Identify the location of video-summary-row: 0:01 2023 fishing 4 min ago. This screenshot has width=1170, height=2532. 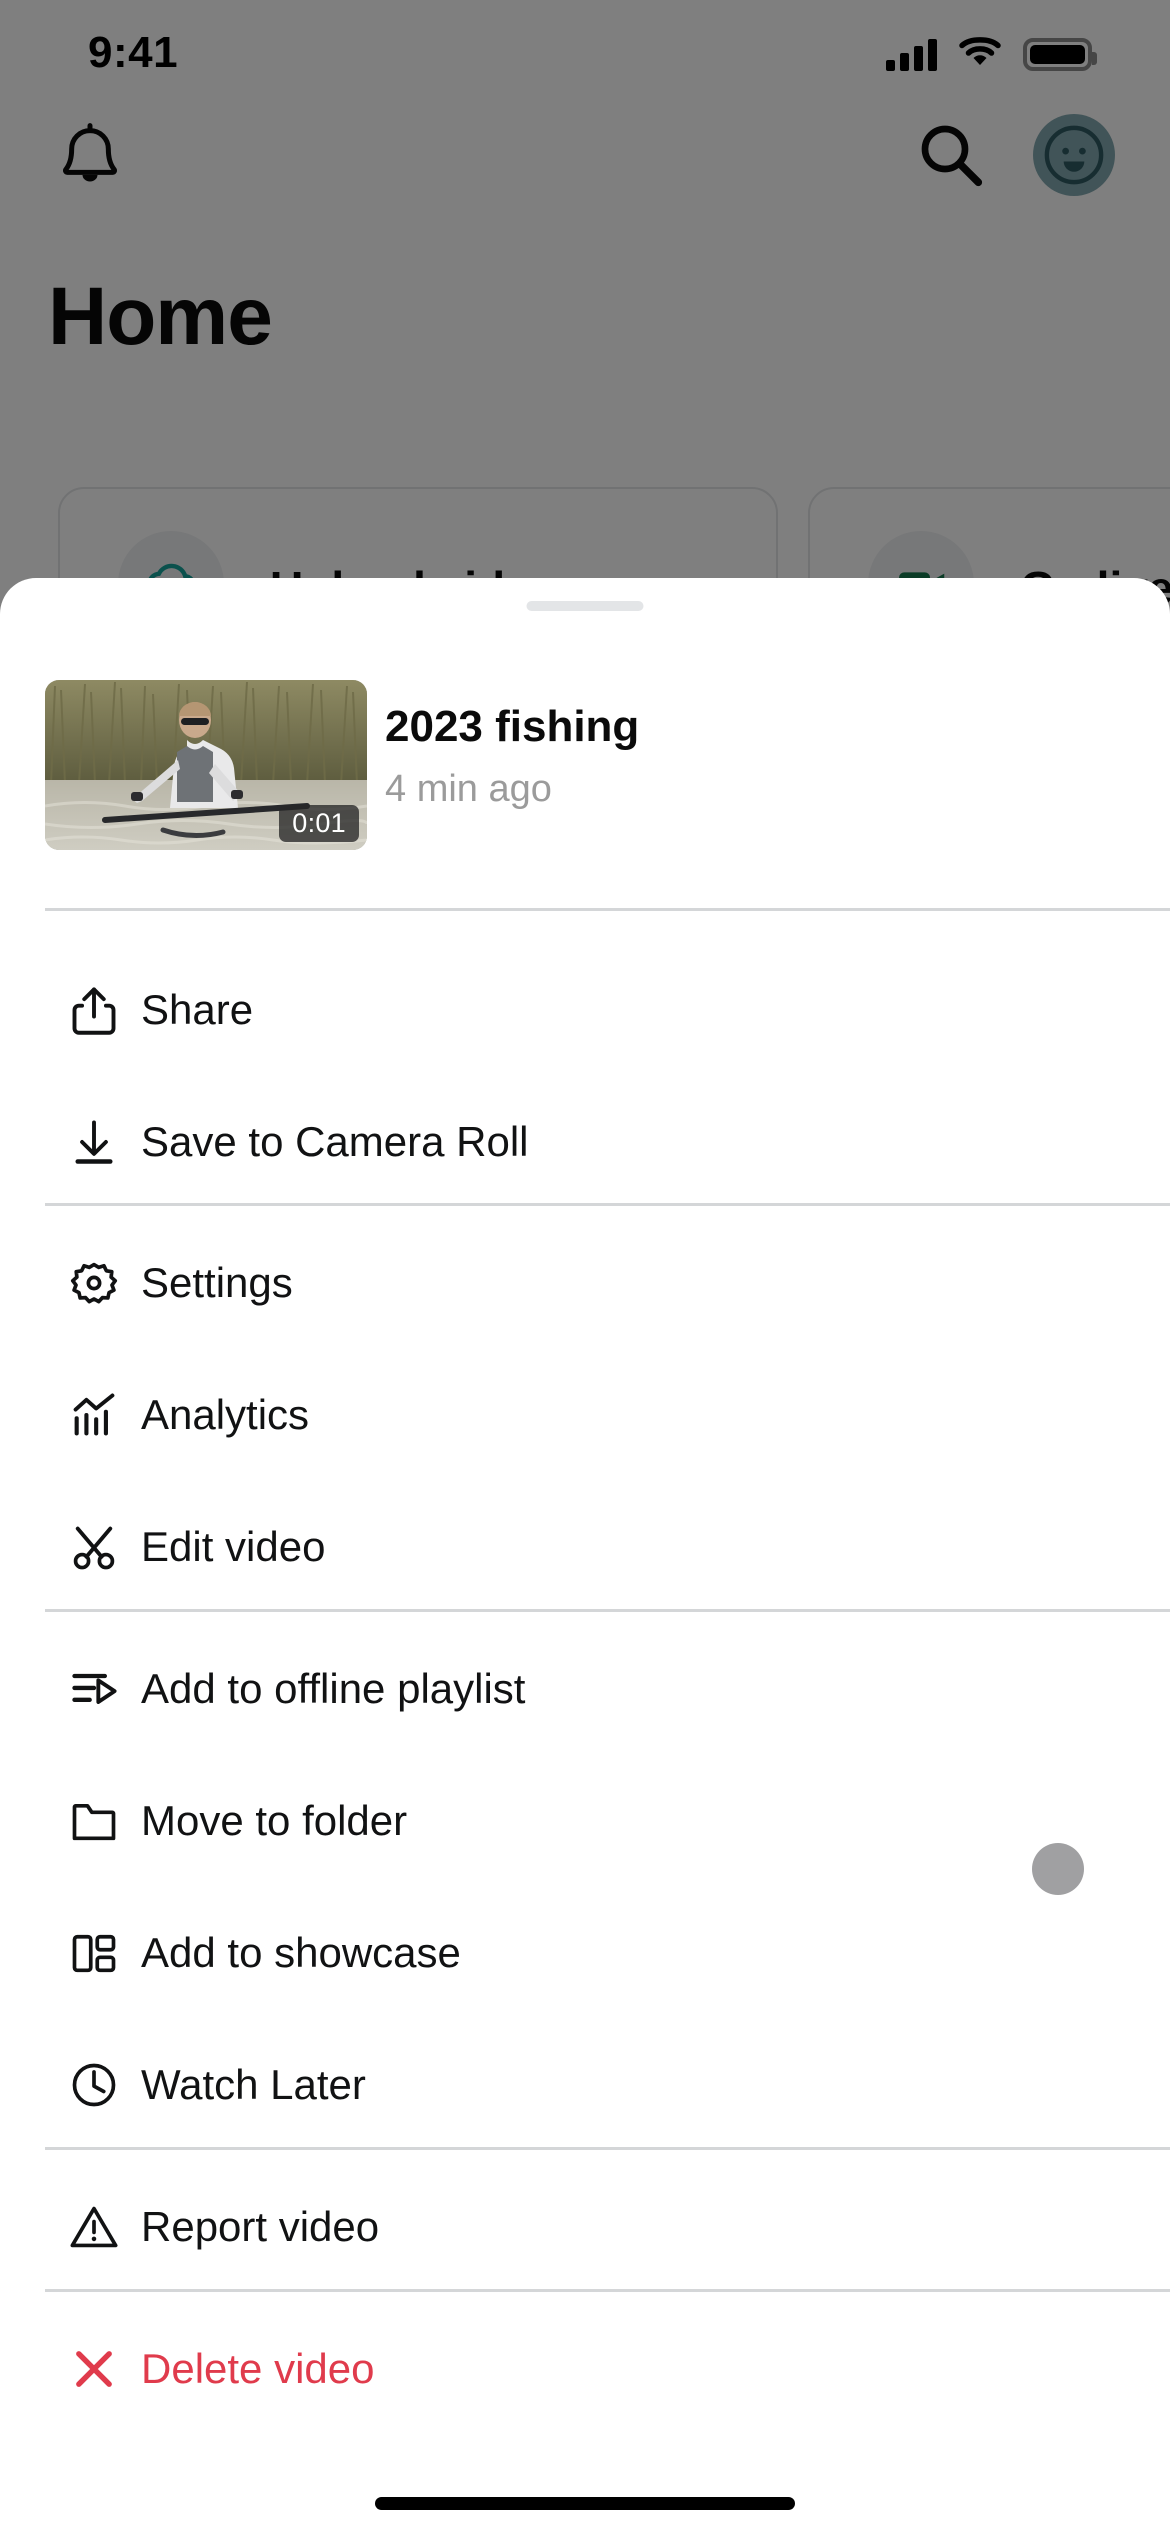
(585, 765).